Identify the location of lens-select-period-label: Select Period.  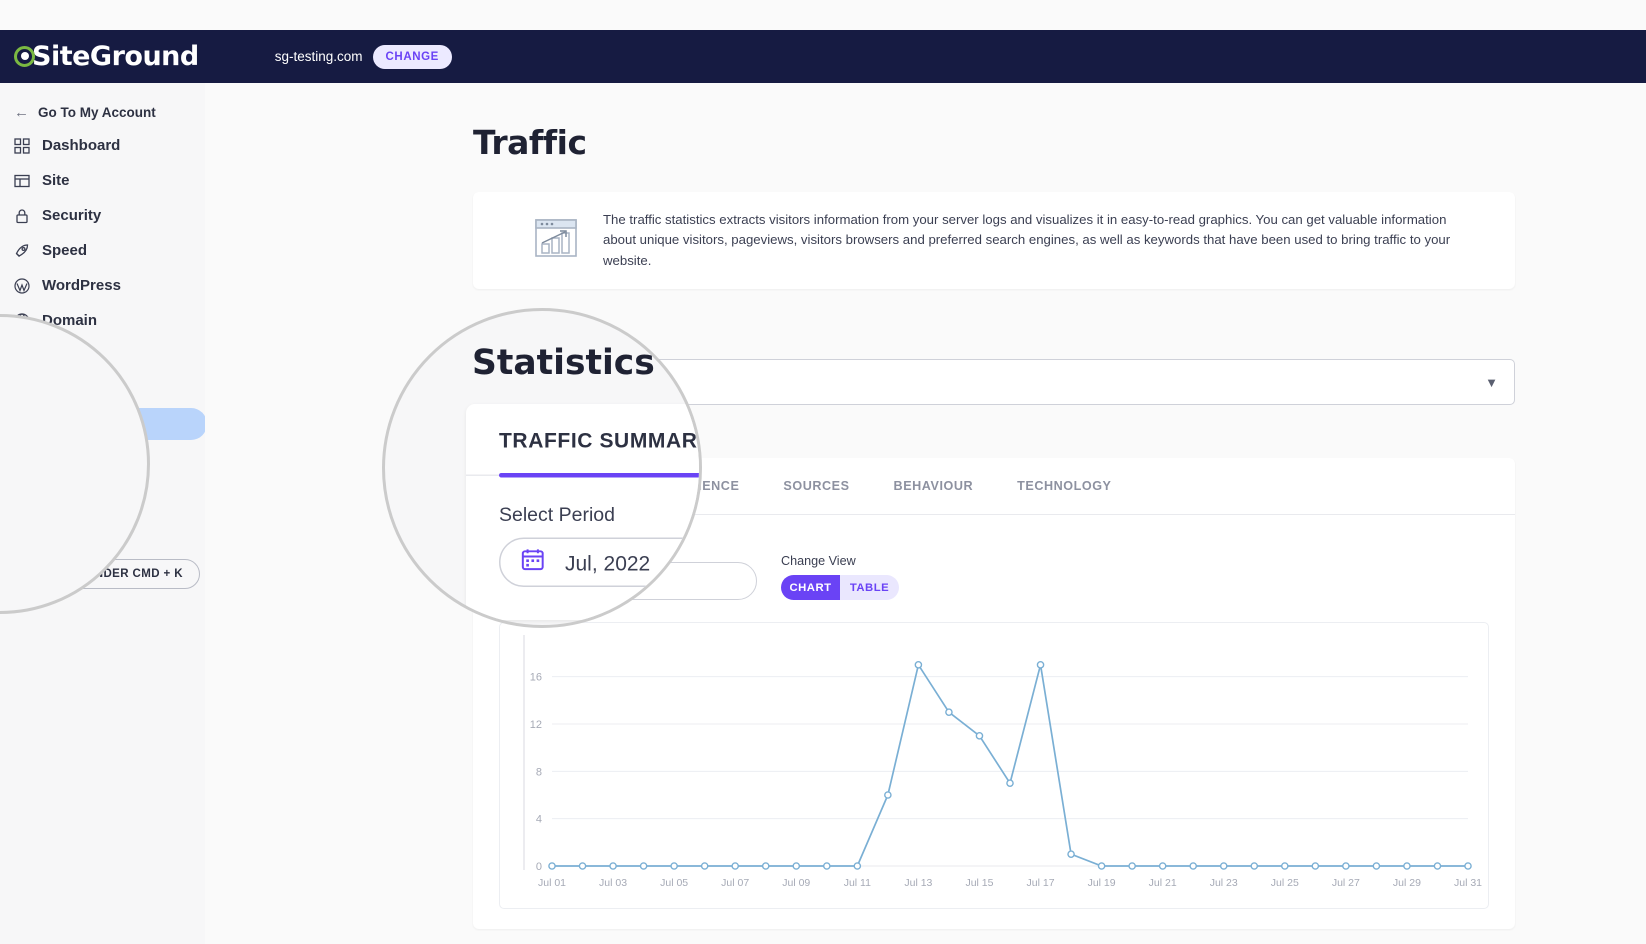
(557, 514).